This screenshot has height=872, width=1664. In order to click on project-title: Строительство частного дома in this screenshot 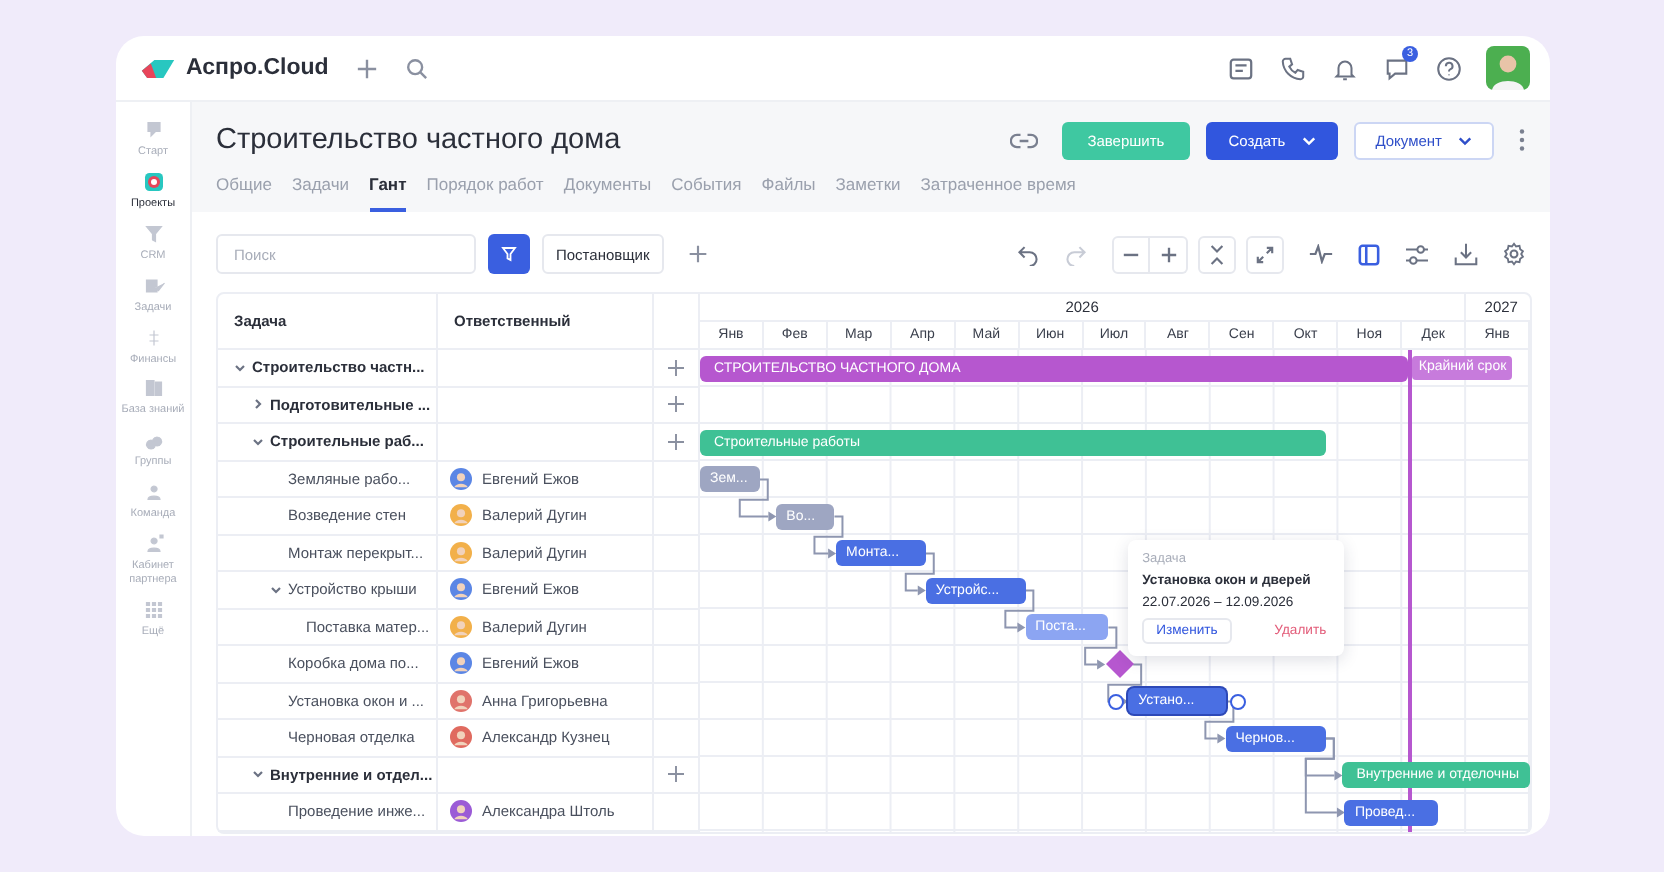, I will do `click(418, 140)`.